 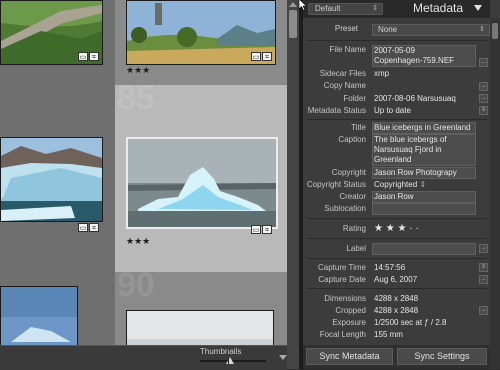 I want to click on copyright-status-text: Copyrighted, so click(x=396, y=184).